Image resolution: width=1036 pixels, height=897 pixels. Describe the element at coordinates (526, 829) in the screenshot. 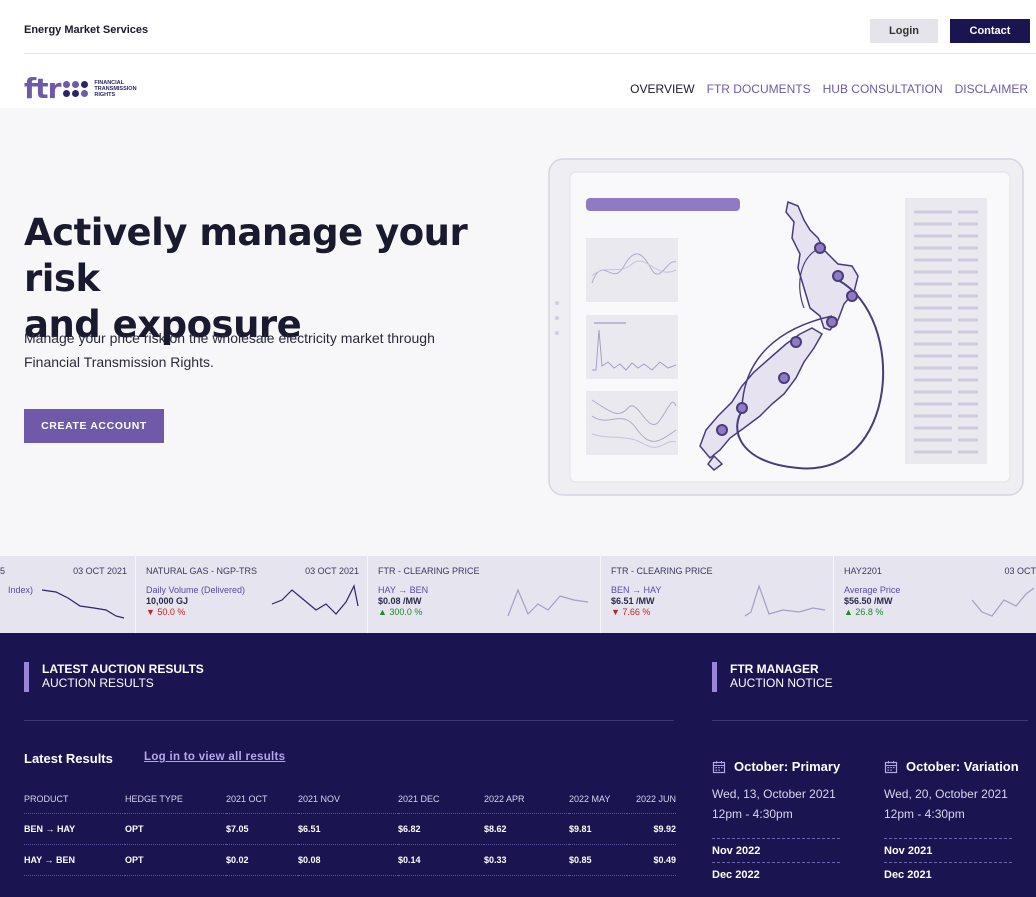

I see `table-cell: $8.62` at that location.